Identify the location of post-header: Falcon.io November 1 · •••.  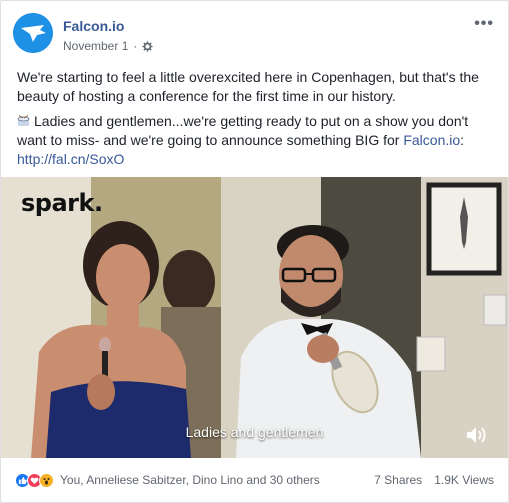
(255, 35).